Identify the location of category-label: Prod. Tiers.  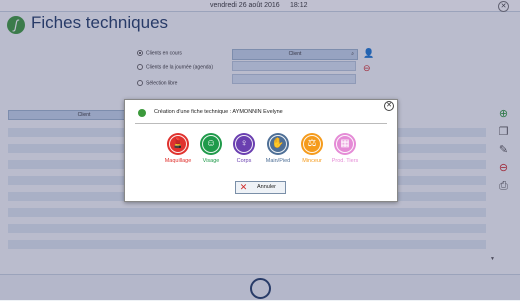
(345, 161).